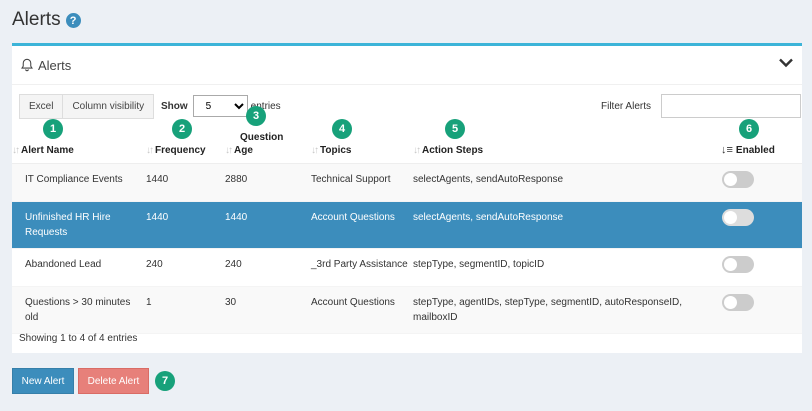 This screenshot has width=812, height=411. Describe the element at coordinates (185, 267) in the screenshot. I see `frequency-cell: 240` at that location.